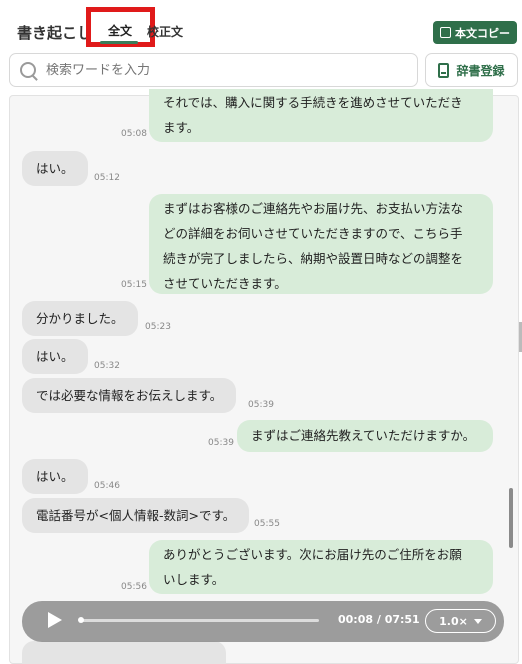  I want to click on message-bubble-user: 分かりました。, so click(80, 318).